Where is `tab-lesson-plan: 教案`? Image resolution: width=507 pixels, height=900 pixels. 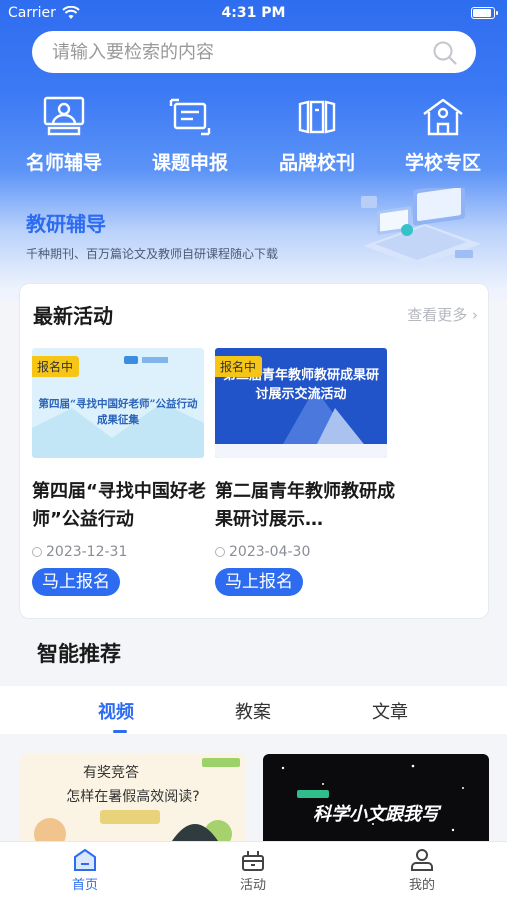
tab-lesson-plan: 教案 is located at coordinates (253, 711).